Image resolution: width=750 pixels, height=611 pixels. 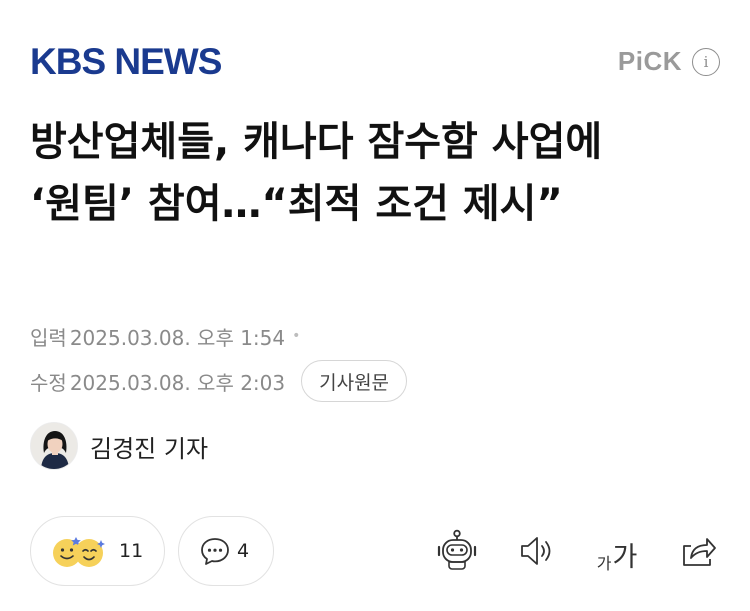 I want to click on info-icon: i, so click(x=706, y=61).